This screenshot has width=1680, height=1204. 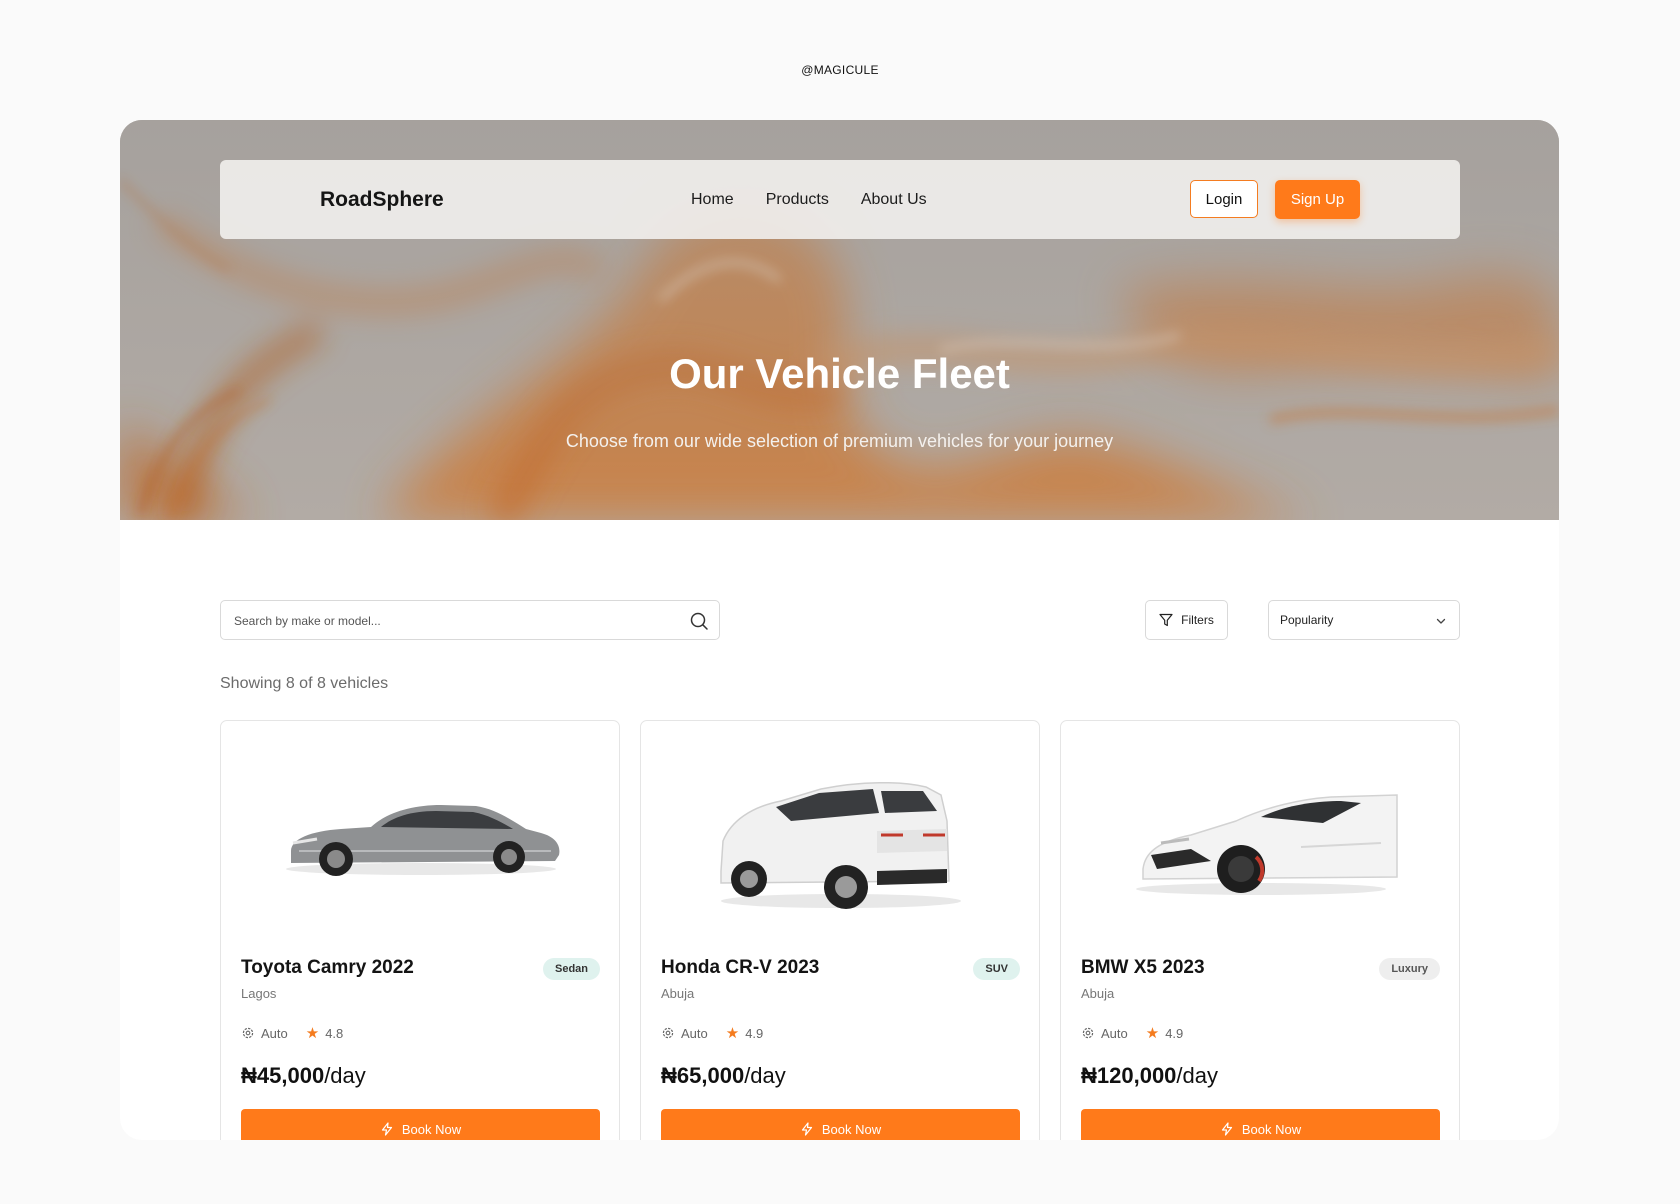 What do you see at coordinates (304, 683) in the screenshot?
I see `results-count: Showing 8 of 8 vehicles` at bounding box center [304, 683].